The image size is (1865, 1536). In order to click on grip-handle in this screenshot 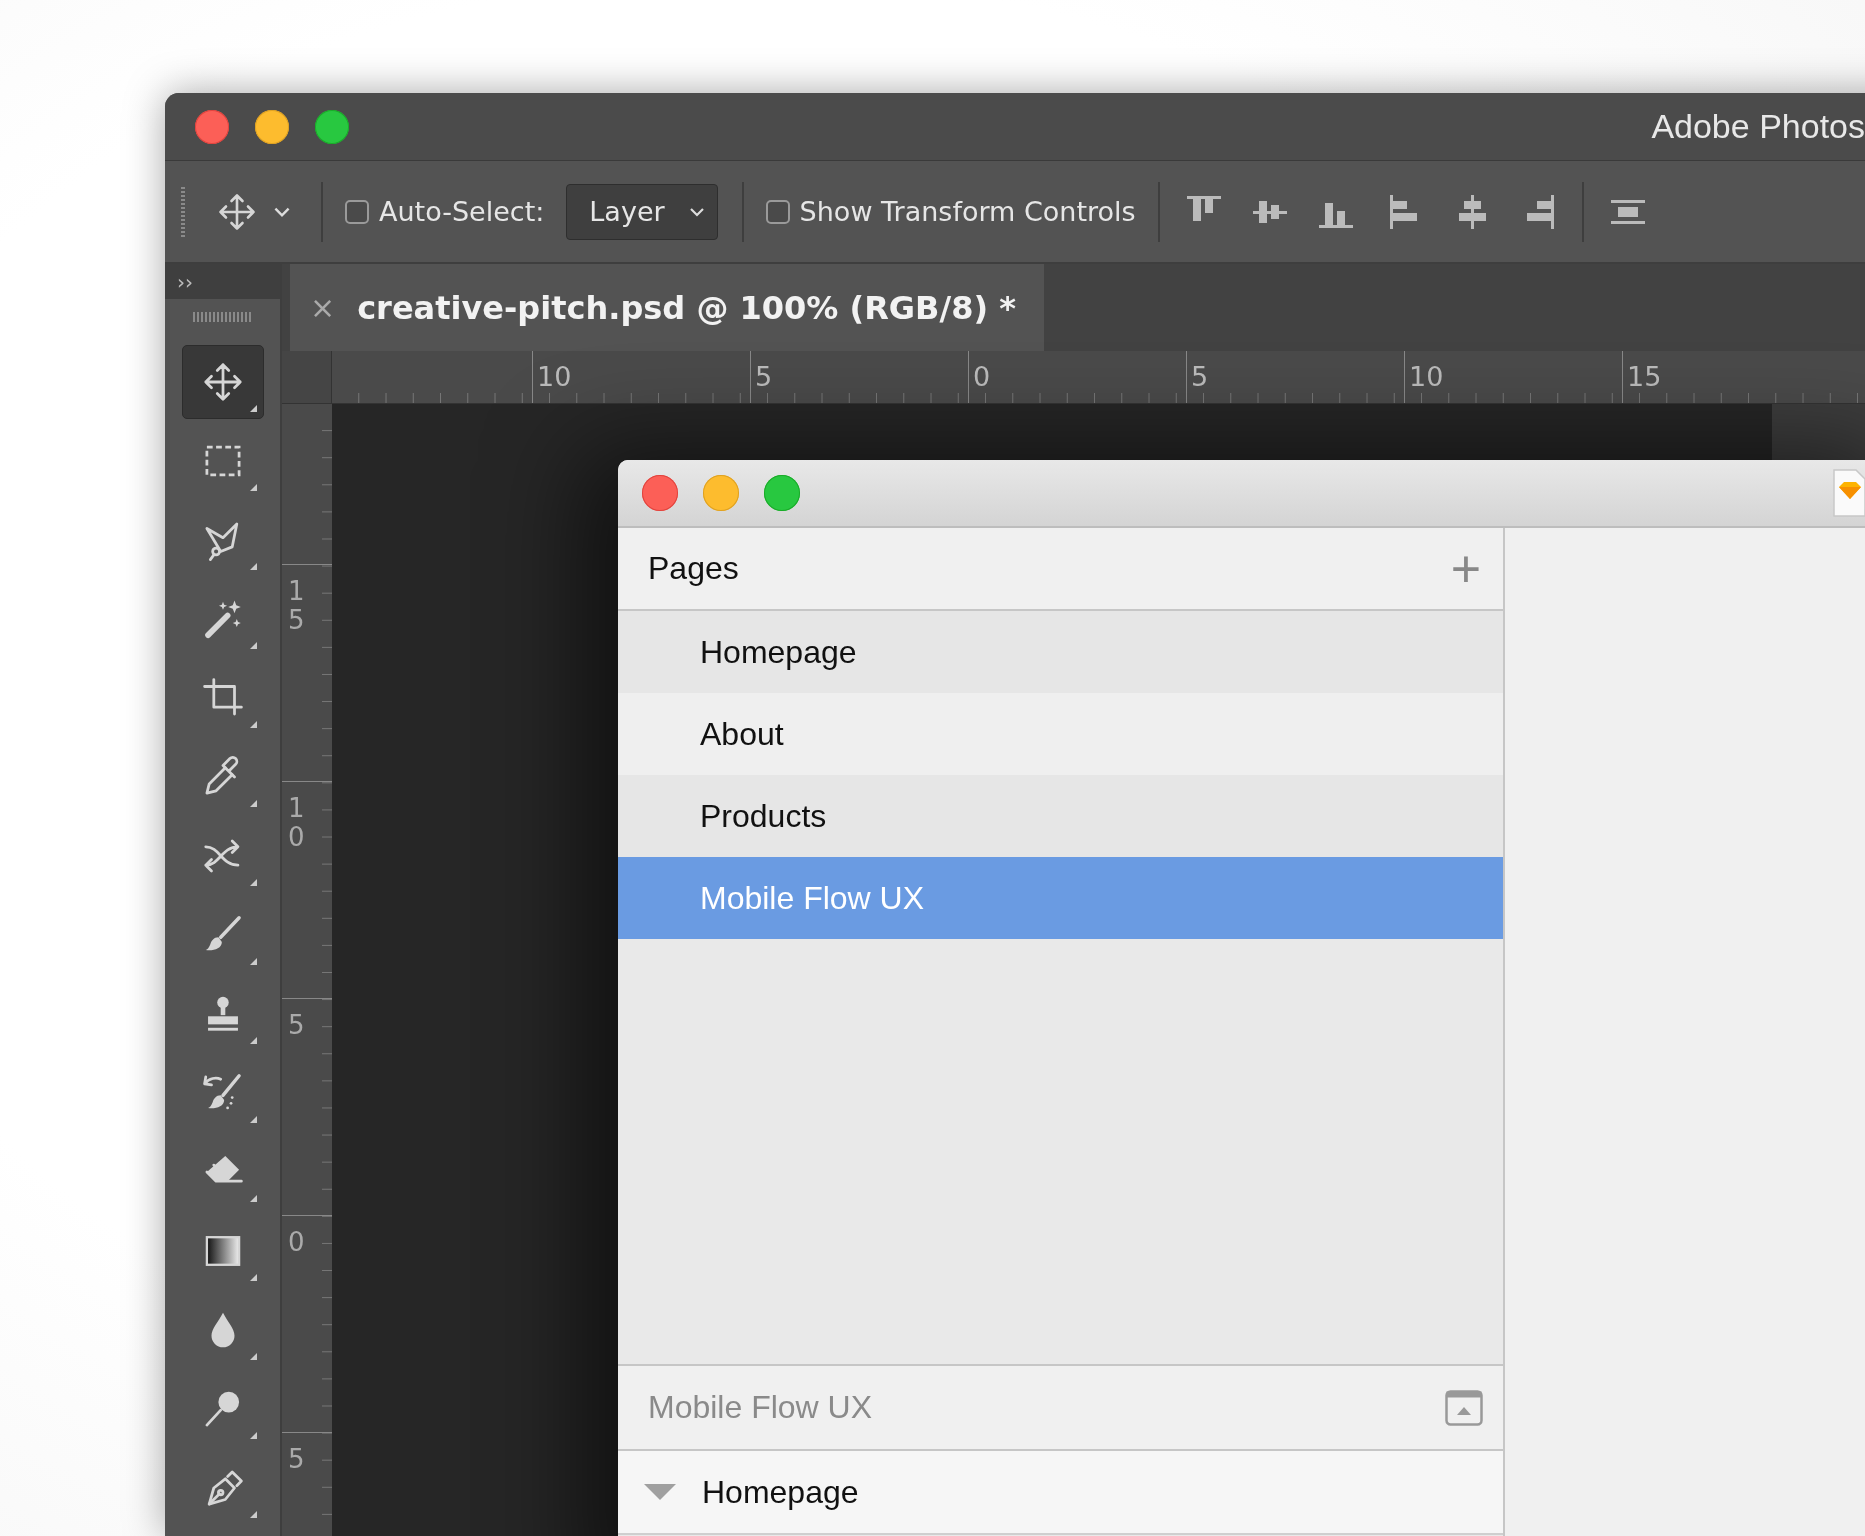, I will do `click(183, 211)`.